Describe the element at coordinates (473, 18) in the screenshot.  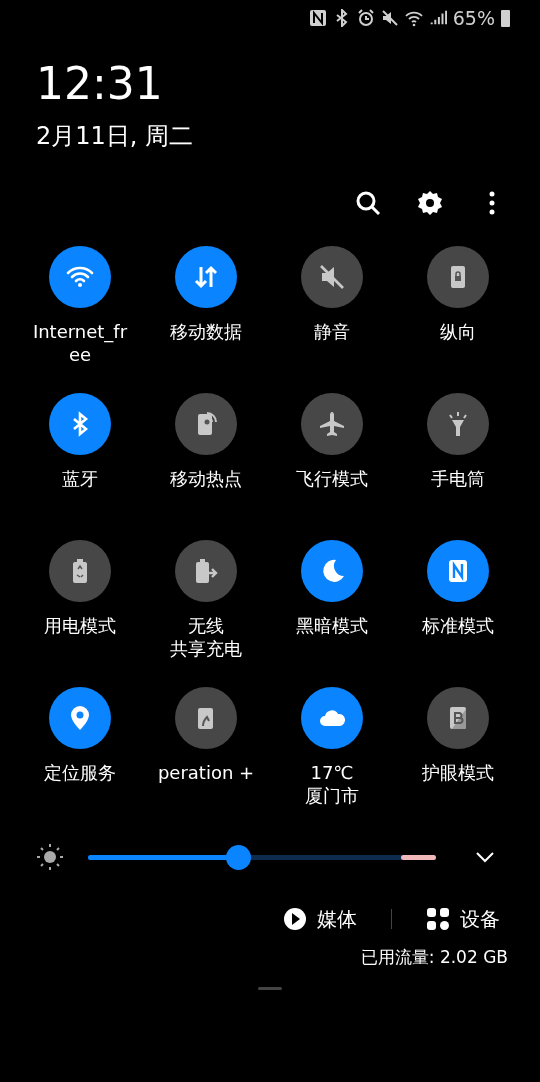
I see `battery-percent: 65%` at that location.